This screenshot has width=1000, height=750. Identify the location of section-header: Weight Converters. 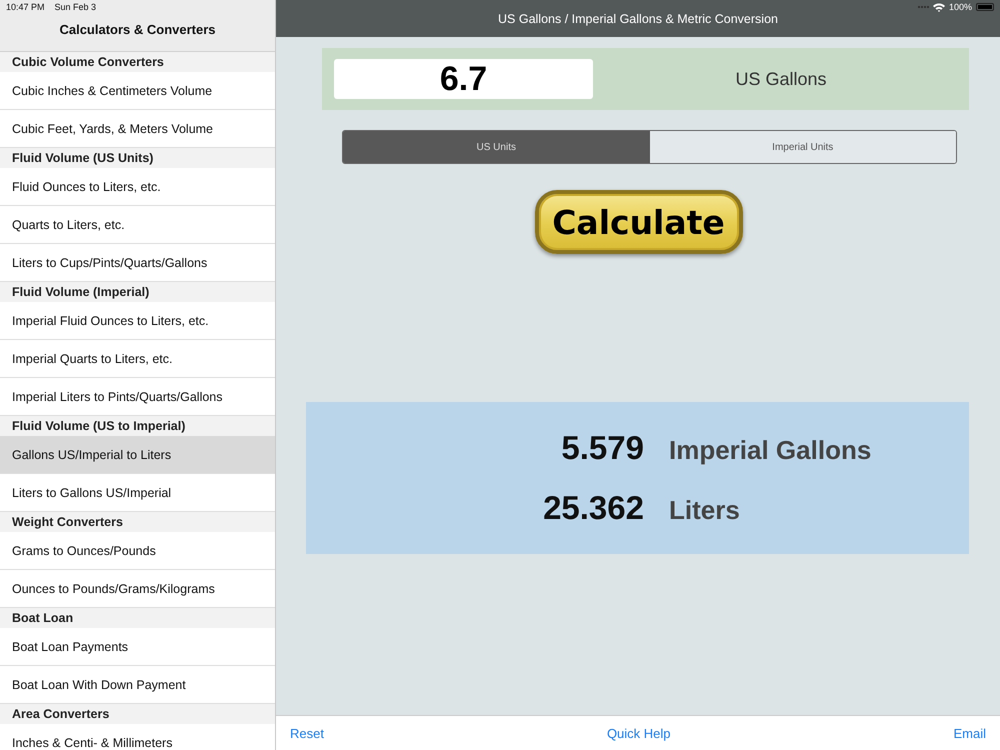
(137, 522).